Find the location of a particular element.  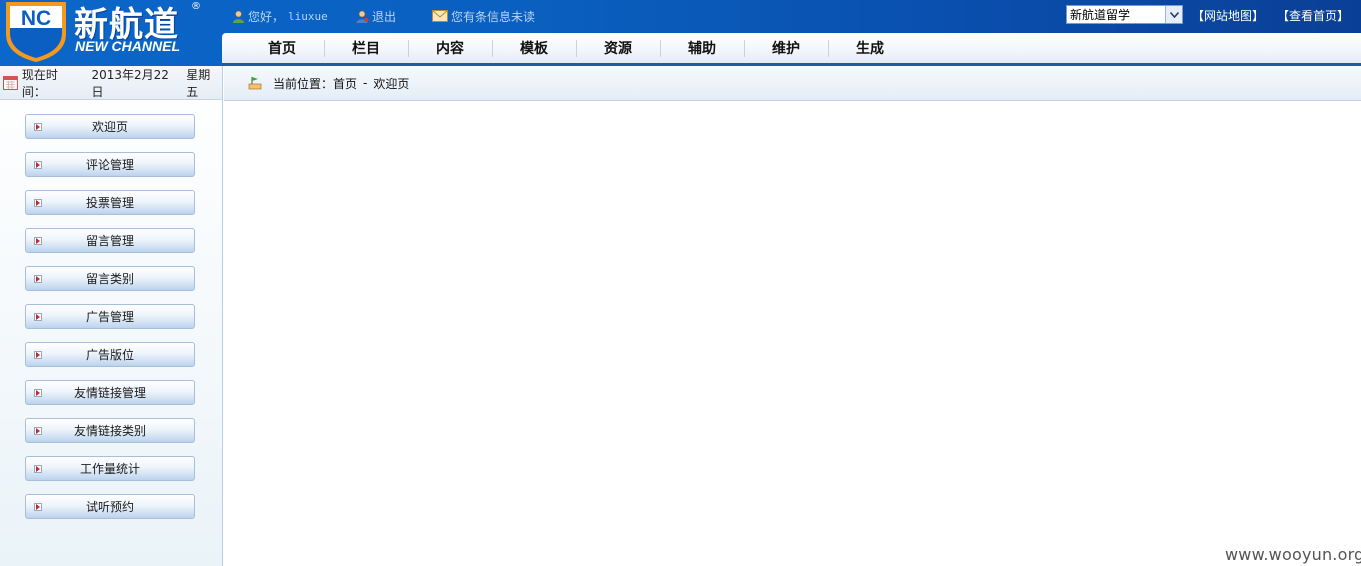

sidebar-item-ads: 广告管理 is located at coordinates (110, 316).